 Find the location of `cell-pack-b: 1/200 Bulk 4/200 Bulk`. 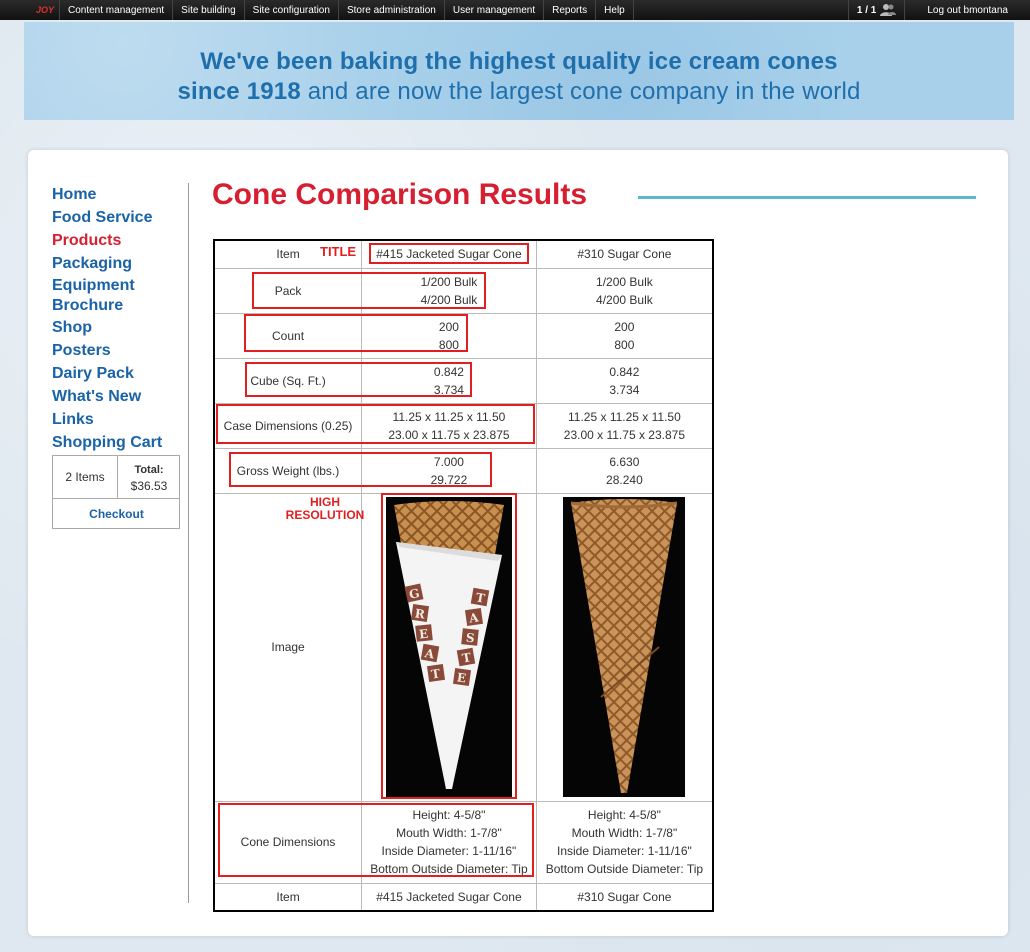

cell-pack-b: 1/200 Bulk 4/200 Bulk is located at coordinates (624, 290).